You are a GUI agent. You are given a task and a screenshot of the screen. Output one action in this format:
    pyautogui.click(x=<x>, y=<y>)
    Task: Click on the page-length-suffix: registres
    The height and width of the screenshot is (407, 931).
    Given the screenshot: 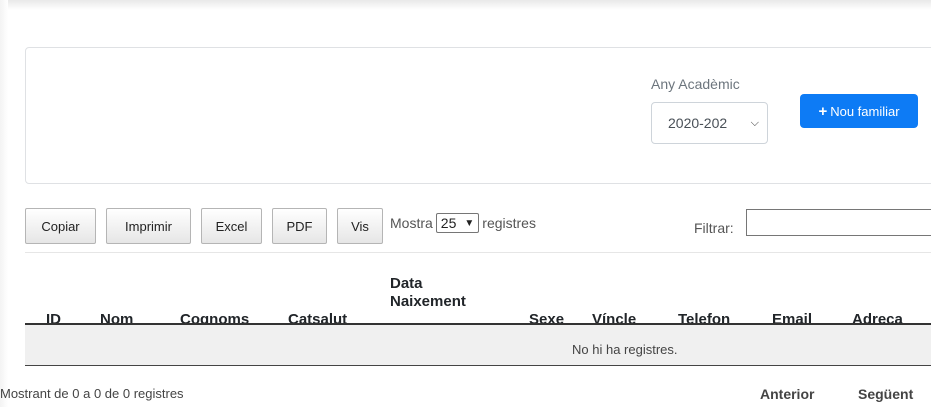 What is the action you would take?
    pyautogui.click(x=509, y=223)
    